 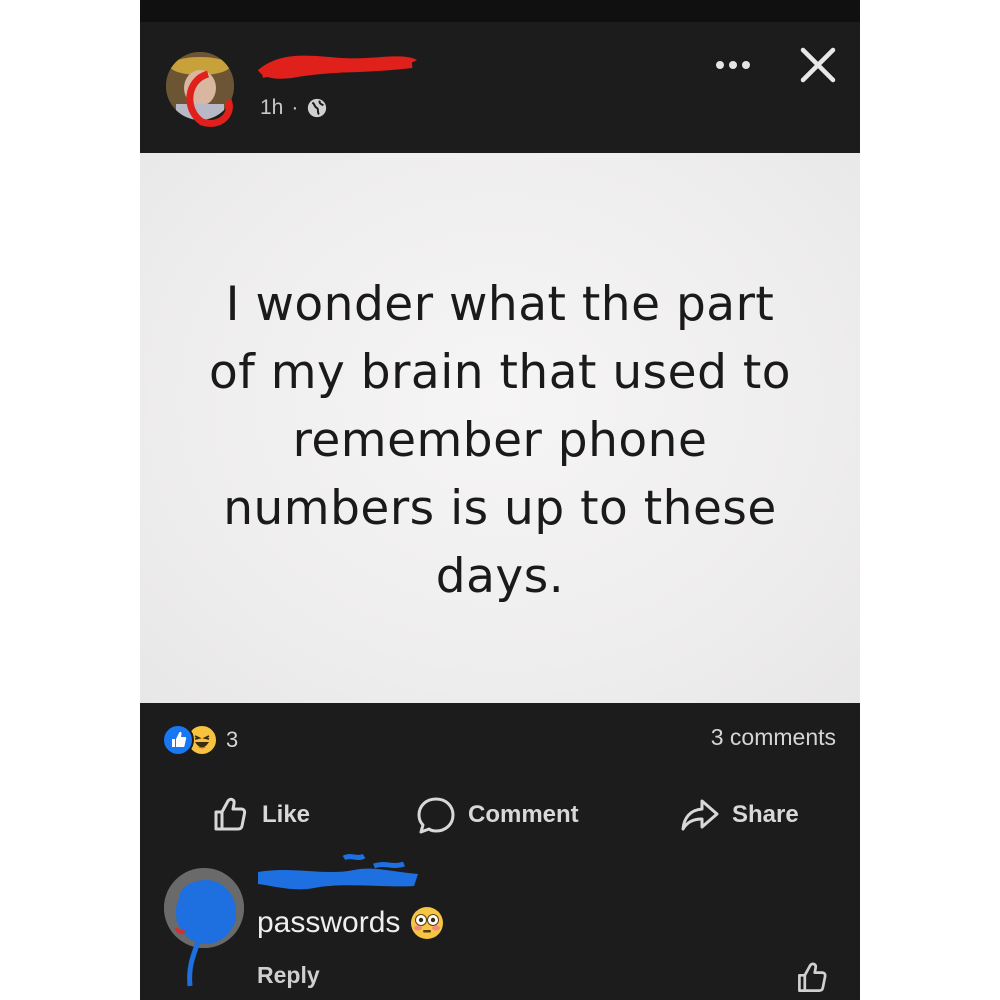 I want to click on image-text-line: numbers is up to these, so click(x=500, y=508).